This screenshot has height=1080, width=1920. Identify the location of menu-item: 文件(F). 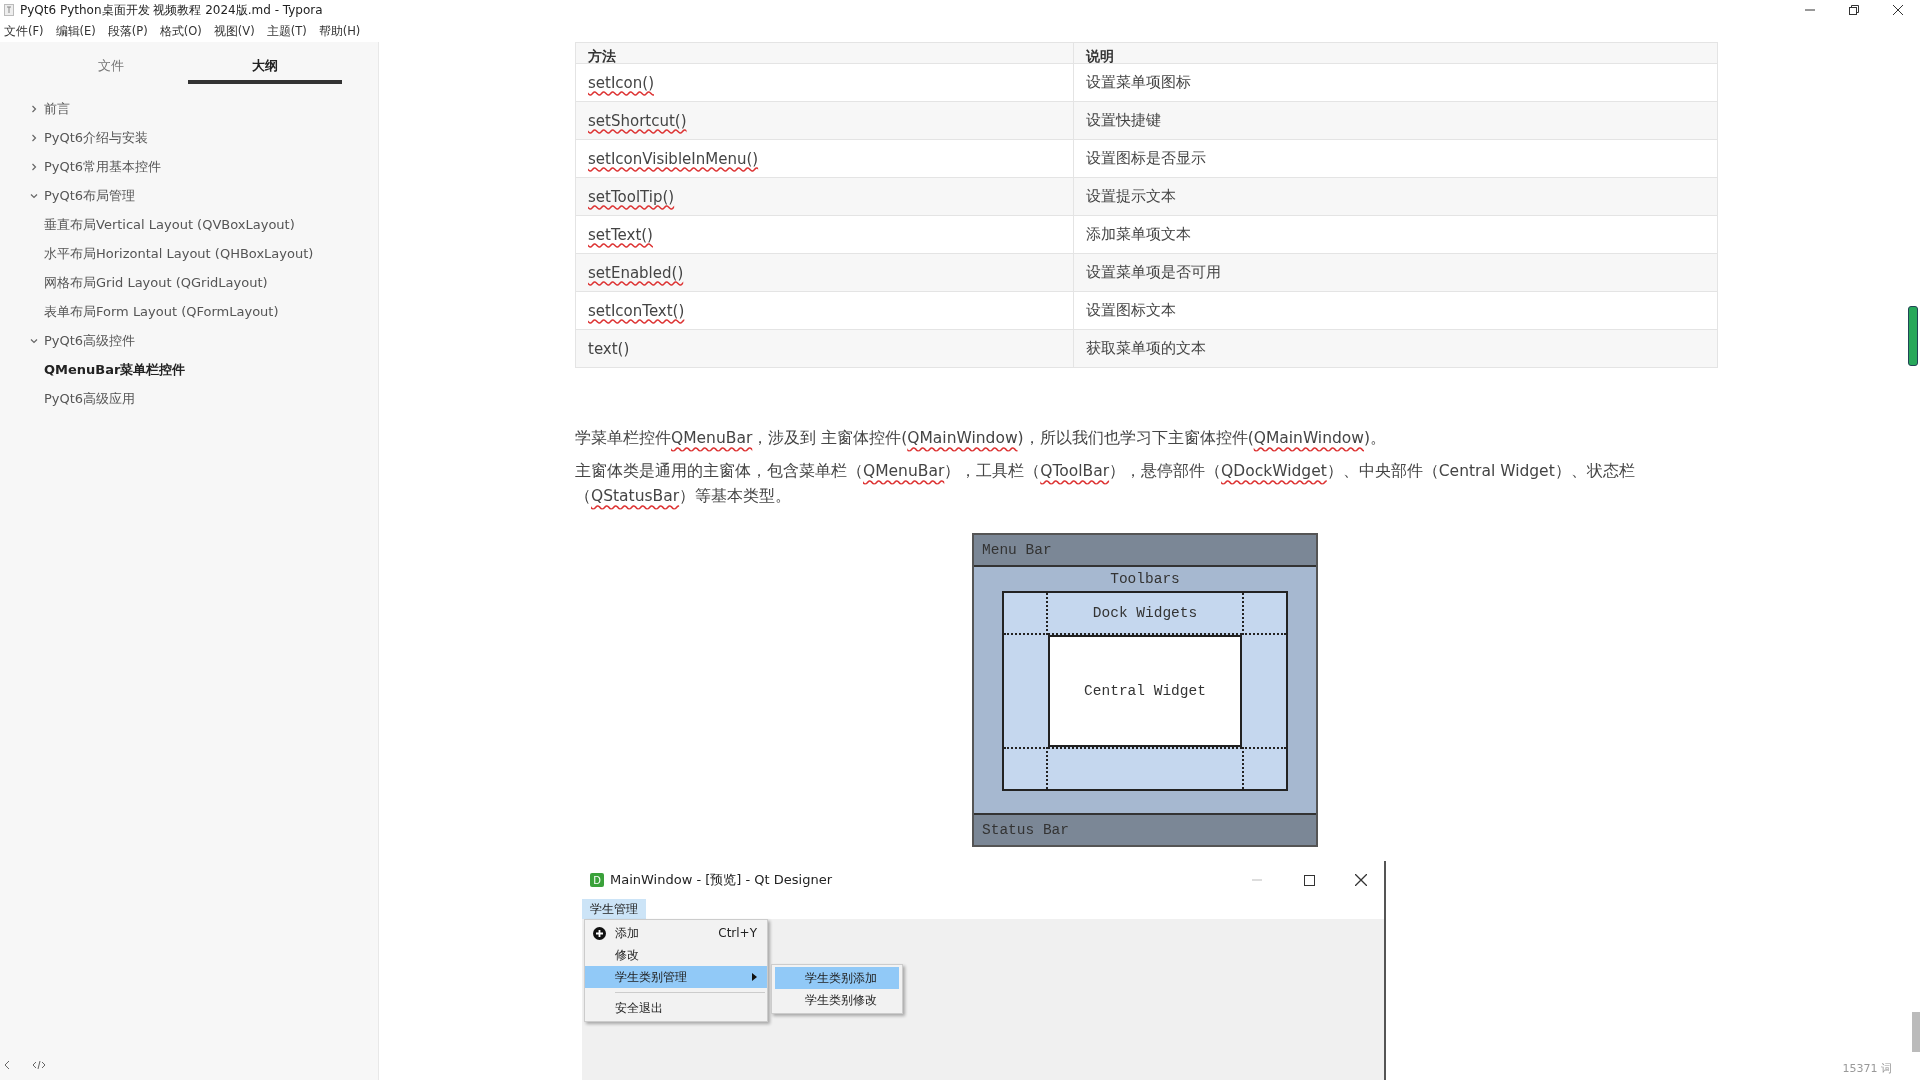
(24, 31).